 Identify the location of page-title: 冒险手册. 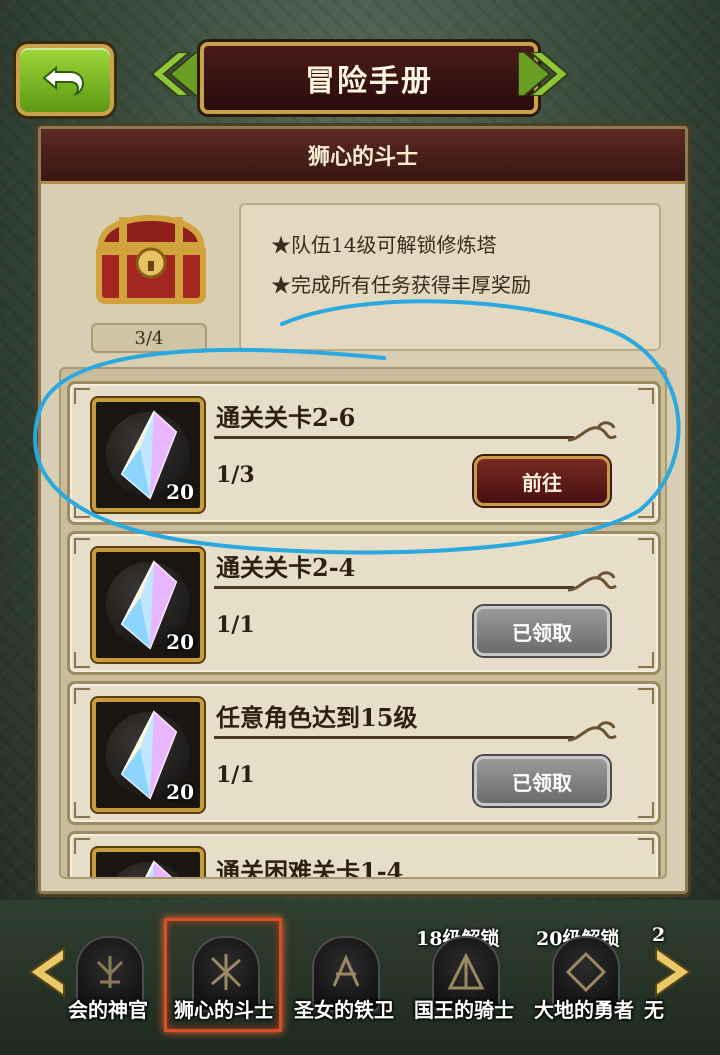
(369, 78).